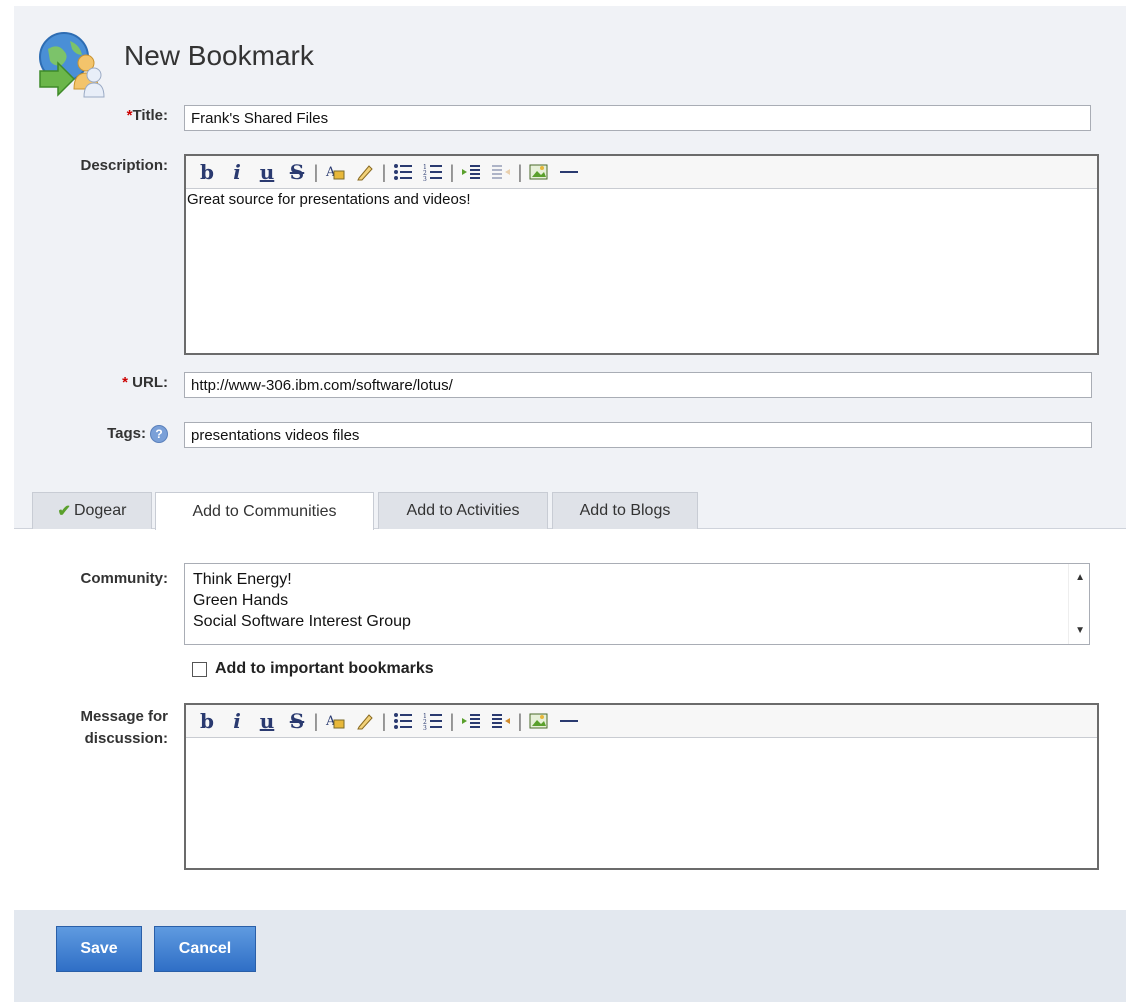  What do you see at coordinates (1080, 577) in the screenshot?
I see `scroll-up-icon: ▲` at bounding box center [1080, 577].